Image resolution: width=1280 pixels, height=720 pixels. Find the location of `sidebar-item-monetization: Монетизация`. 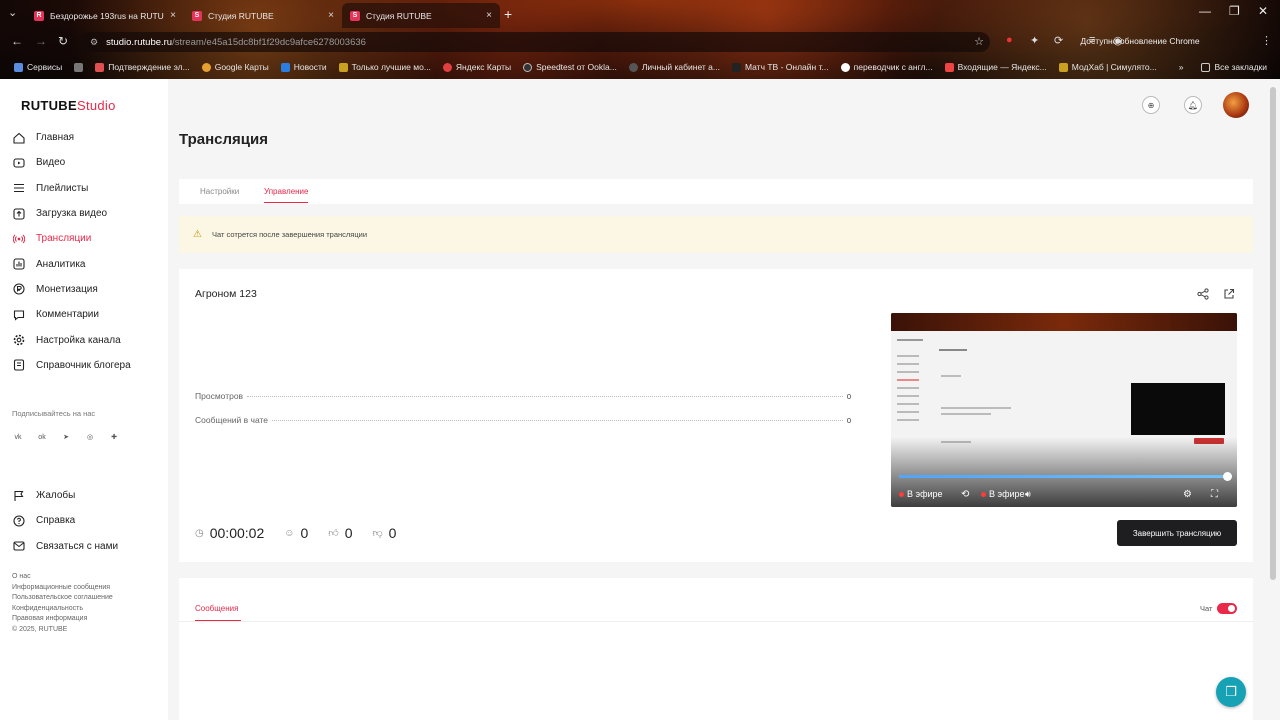

sidebar-item-monetization: Монетизация is located at coordinates (87, 289).